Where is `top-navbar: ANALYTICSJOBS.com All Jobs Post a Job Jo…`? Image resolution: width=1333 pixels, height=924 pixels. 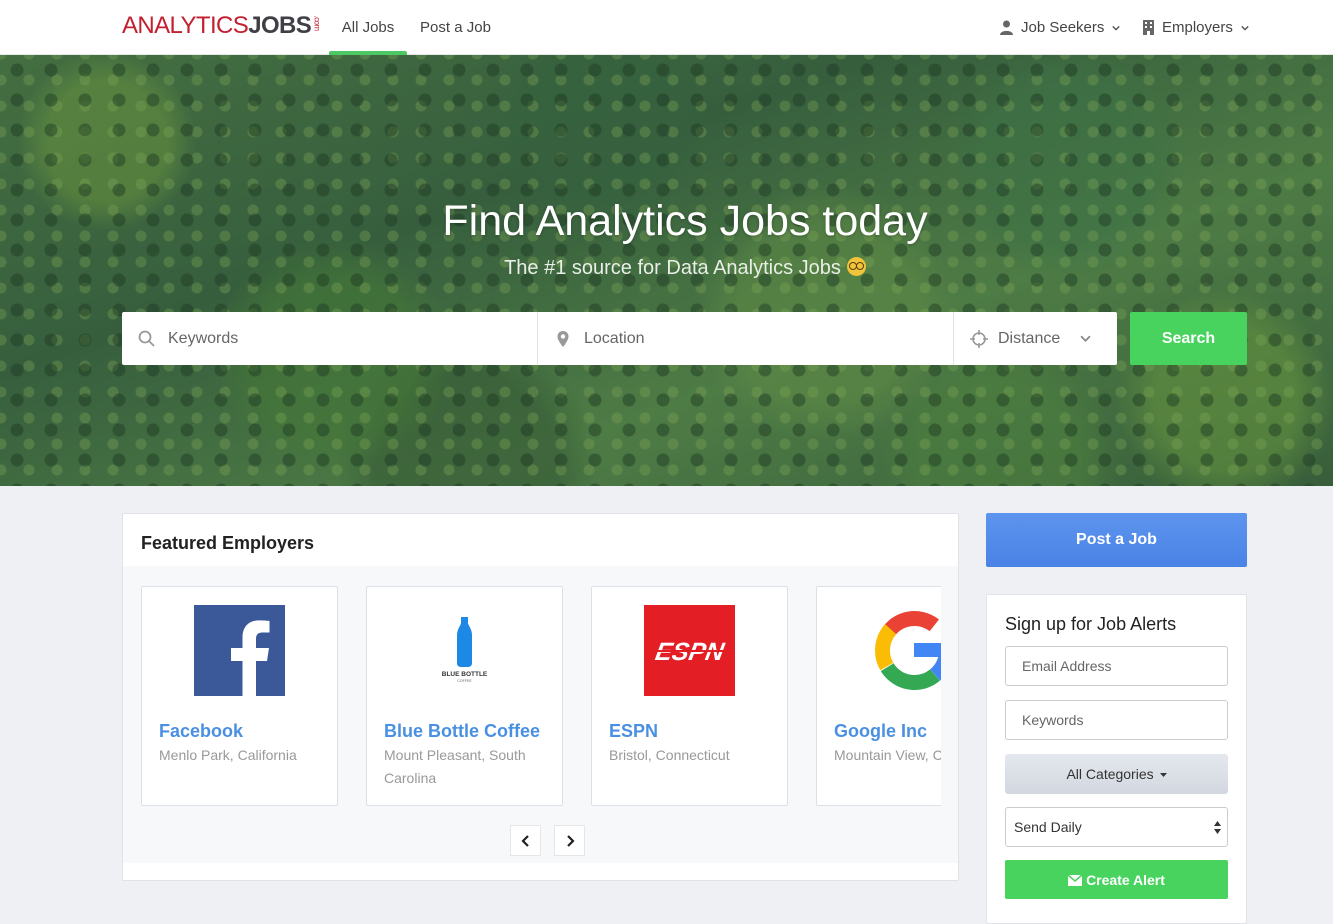
top-navbar: ANALYTICSJOBS.com All Jobs Post a Job Jo… is located at coordinates (666, 27).